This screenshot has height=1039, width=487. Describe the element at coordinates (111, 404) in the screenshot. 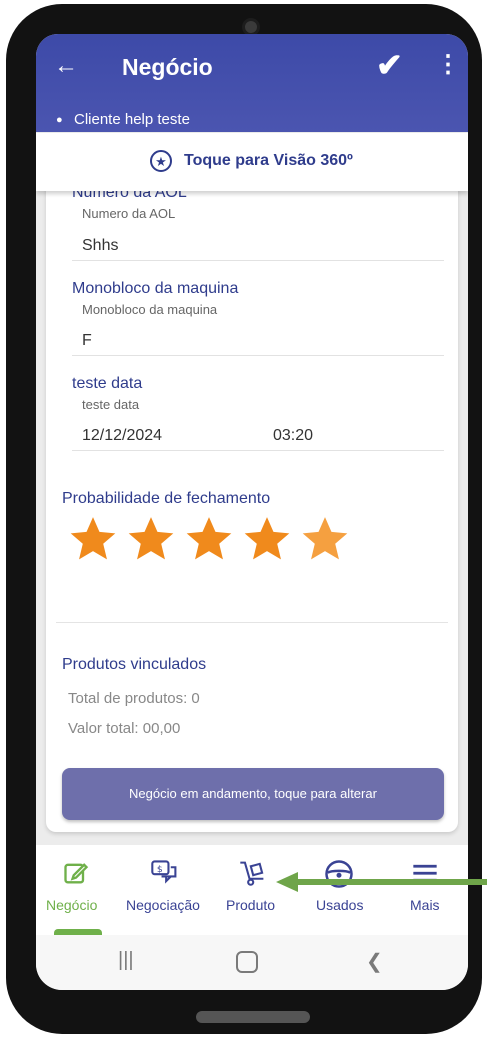

I see `field-sublabel-teste-data: teste data` at that location.